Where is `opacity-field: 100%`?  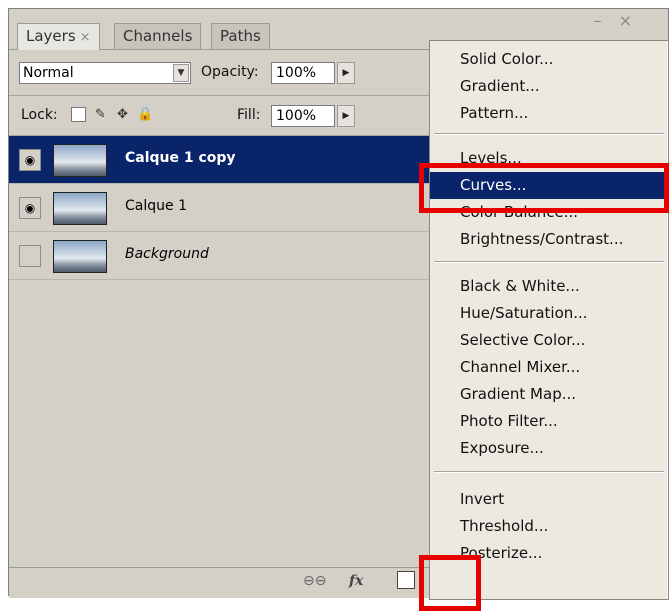 opacity-field: 100% is located at coordinates (303, 73).